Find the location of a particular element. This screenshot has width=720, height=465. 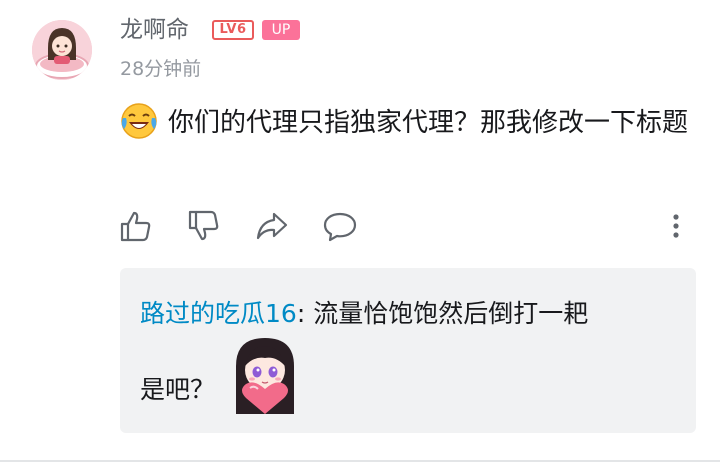

avatar-image is located at coordinates (62, 50).